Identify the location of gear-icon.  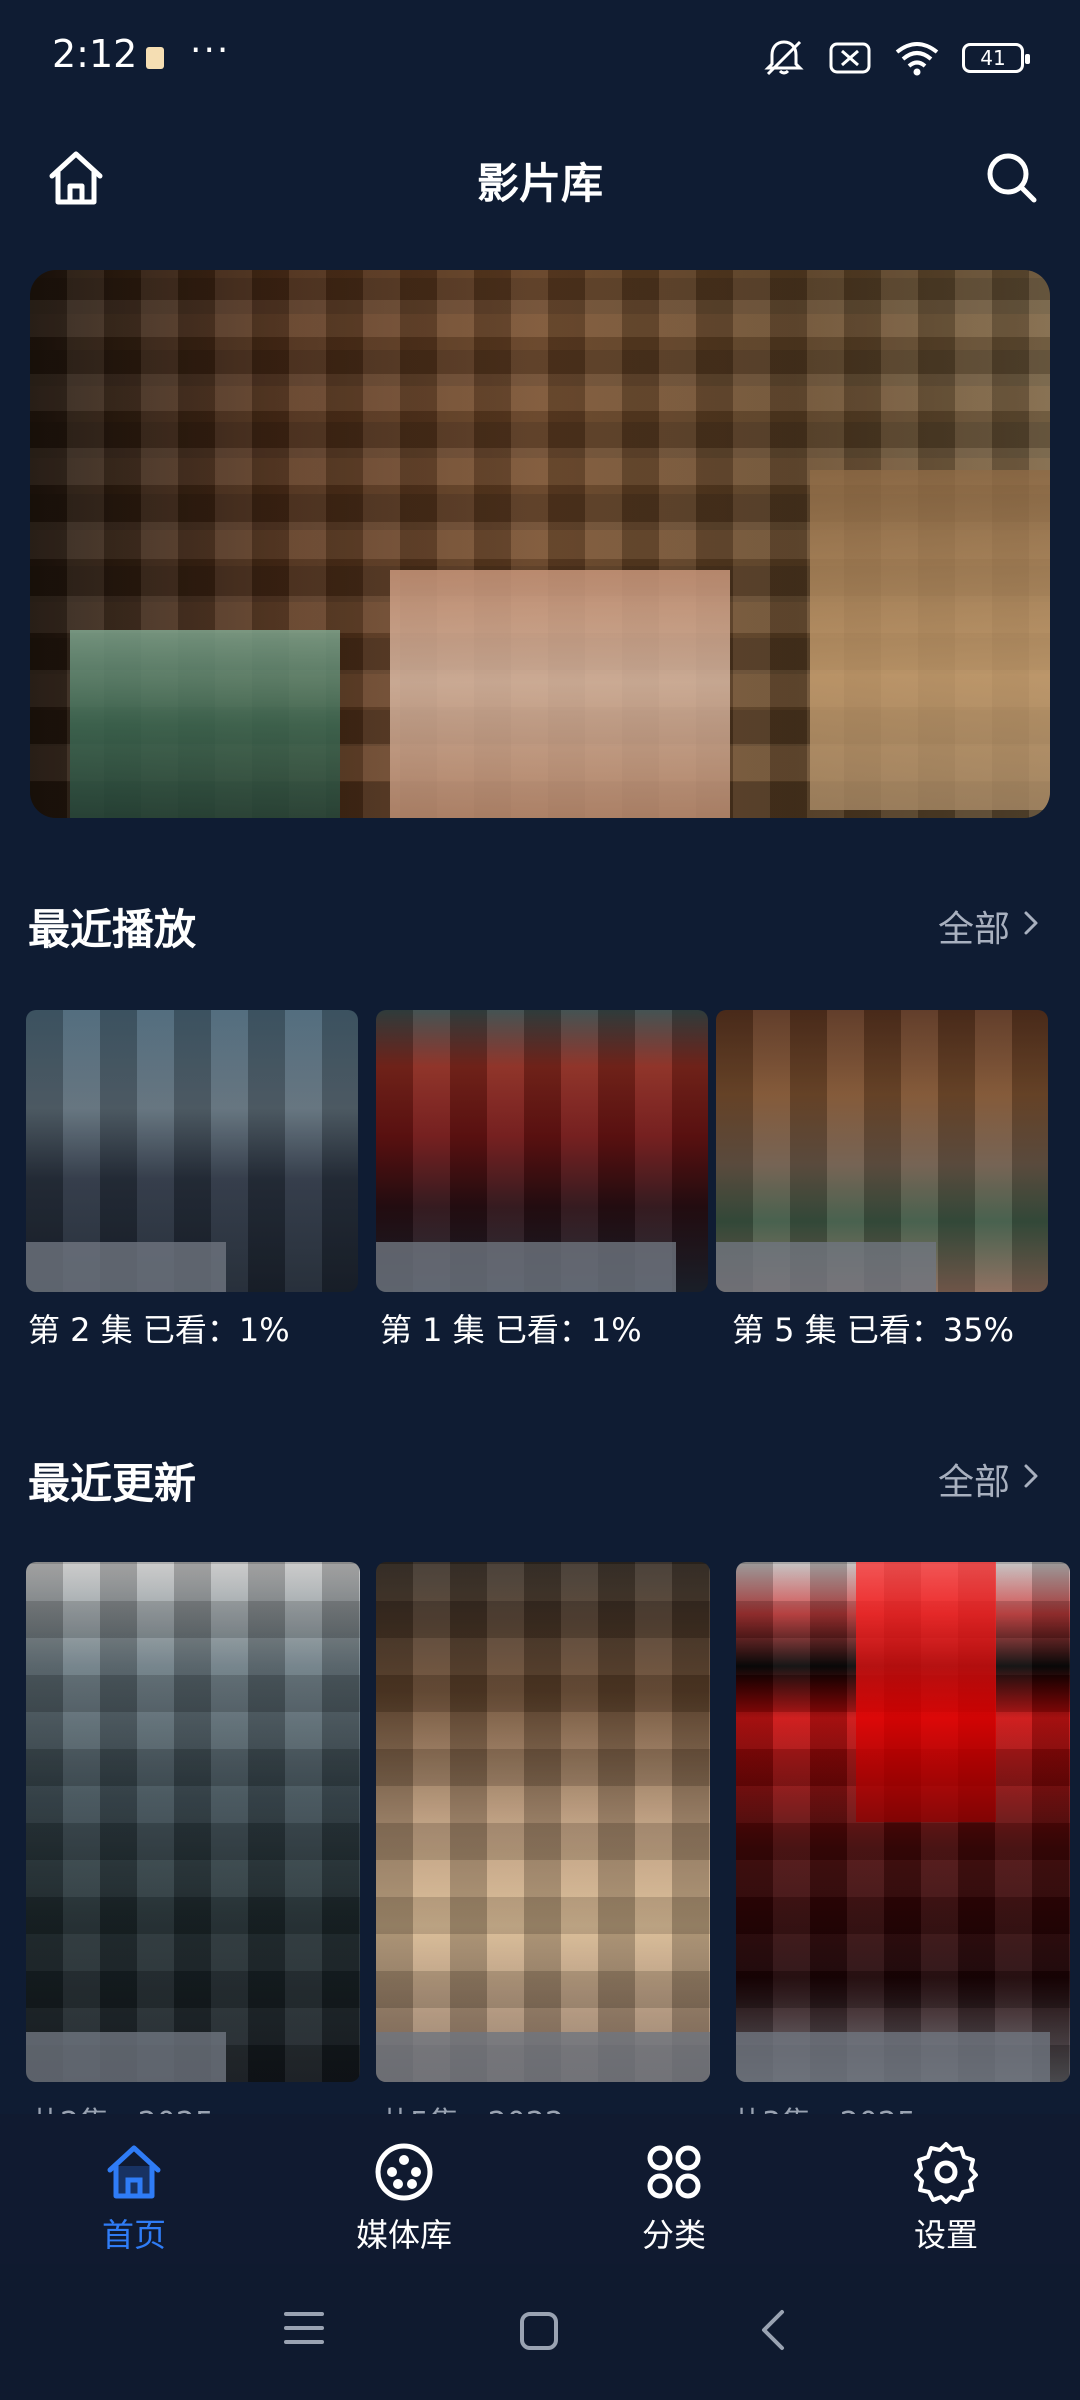
(946, 2173).